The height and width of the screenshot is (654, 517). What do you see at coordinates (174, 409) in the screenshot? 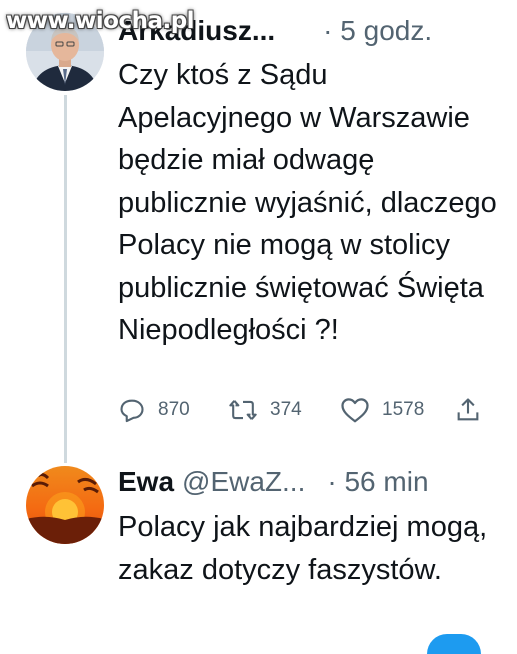
I see `reply-count: 870` at bounding box center [174, 409].